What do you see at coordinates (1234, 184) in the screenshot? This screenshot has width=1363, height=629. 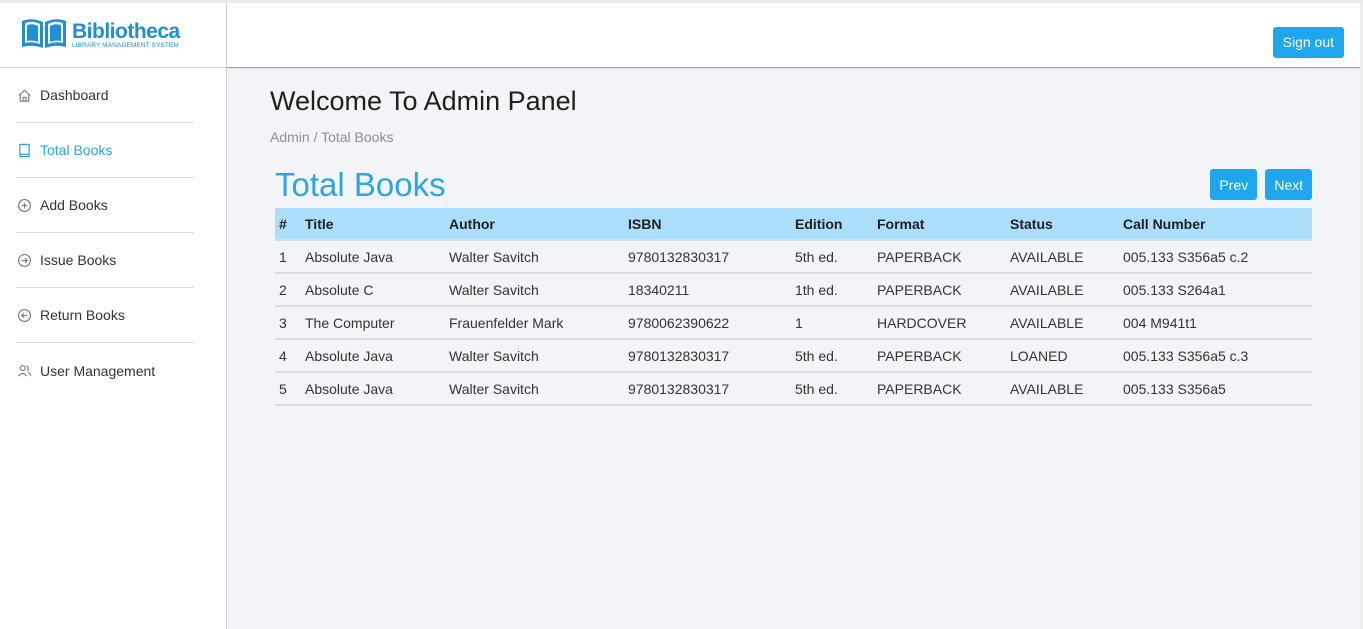 I see `prev-button: Prev` at bounding box center [1234, 184].